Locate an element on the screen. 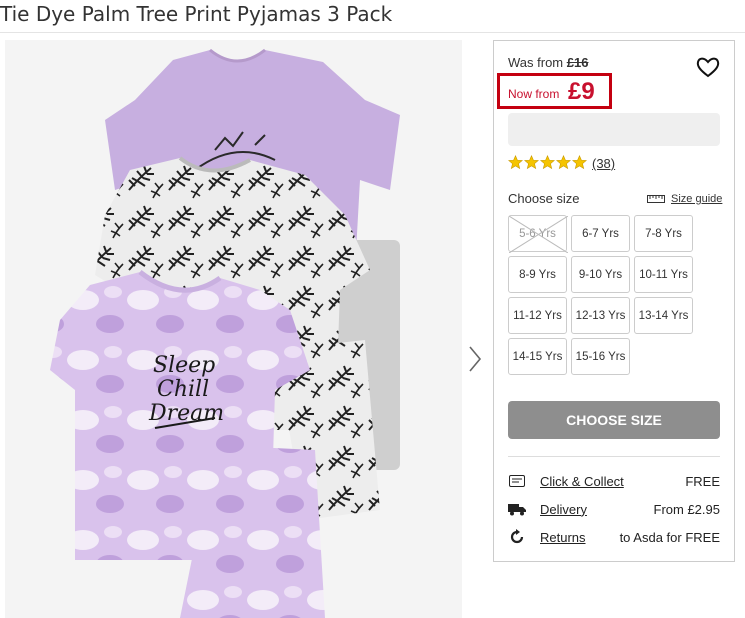 The image size is (745, 618). click-collect-link: Click & Collect is located at coordinates (612, 481).